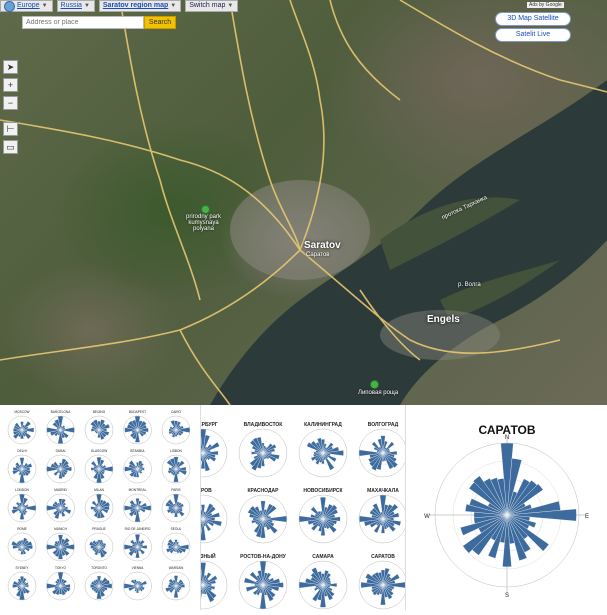 The image size is (607, 615). What do you see at coordinates (323, 450) in the screenshot?
I see `rose-mid-0-2: КАЛИНИНГРАД` at bounding box center [323, 450].